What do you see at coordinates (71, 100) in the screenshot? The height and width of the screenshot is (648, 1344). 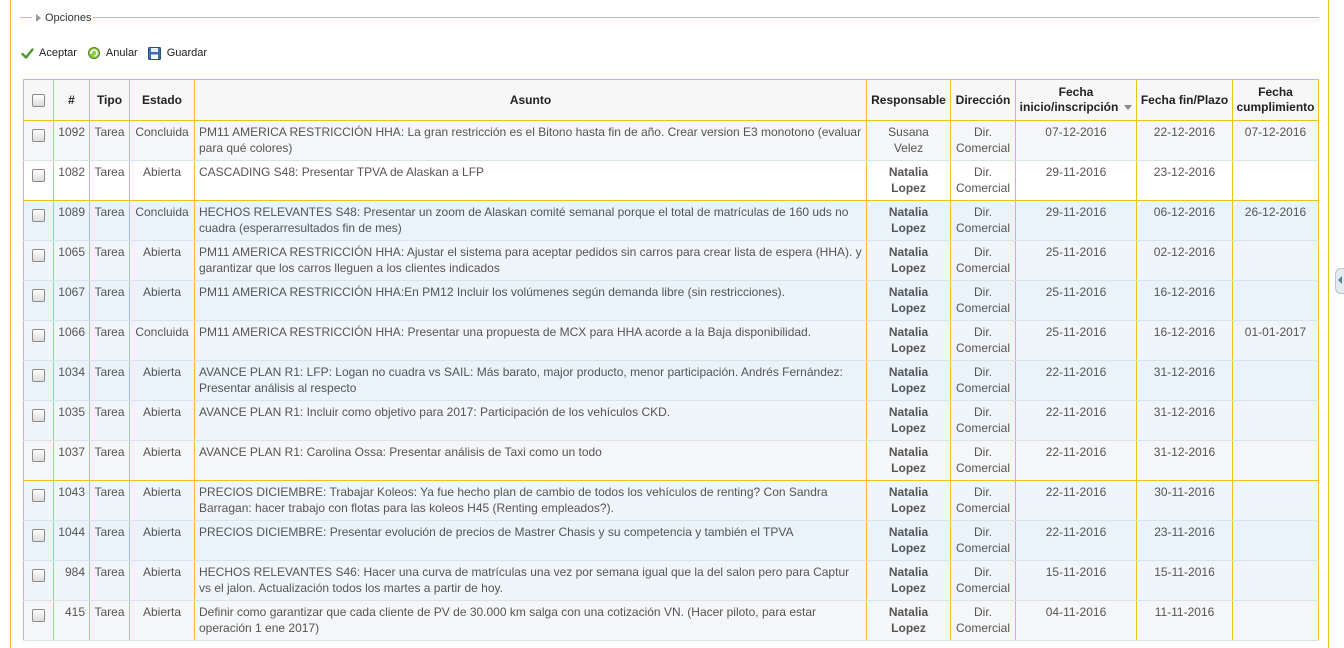 I see `col-num: #` at bounding box center [71, 100].